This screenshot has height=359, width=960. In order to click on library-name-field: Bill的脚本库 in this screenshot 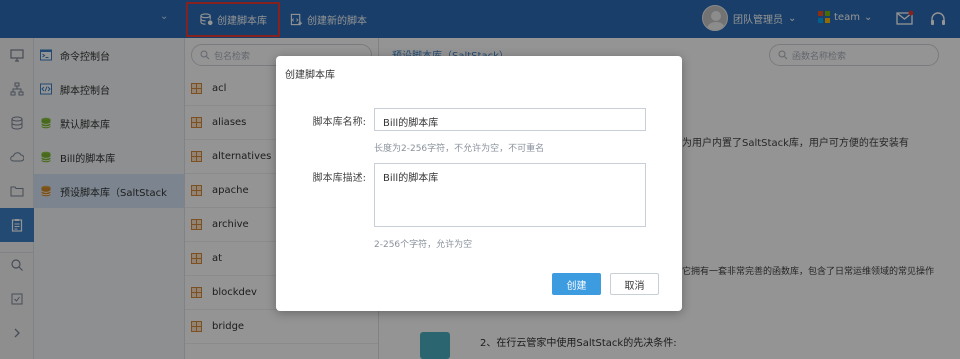, I will do `click(510, 119)`.